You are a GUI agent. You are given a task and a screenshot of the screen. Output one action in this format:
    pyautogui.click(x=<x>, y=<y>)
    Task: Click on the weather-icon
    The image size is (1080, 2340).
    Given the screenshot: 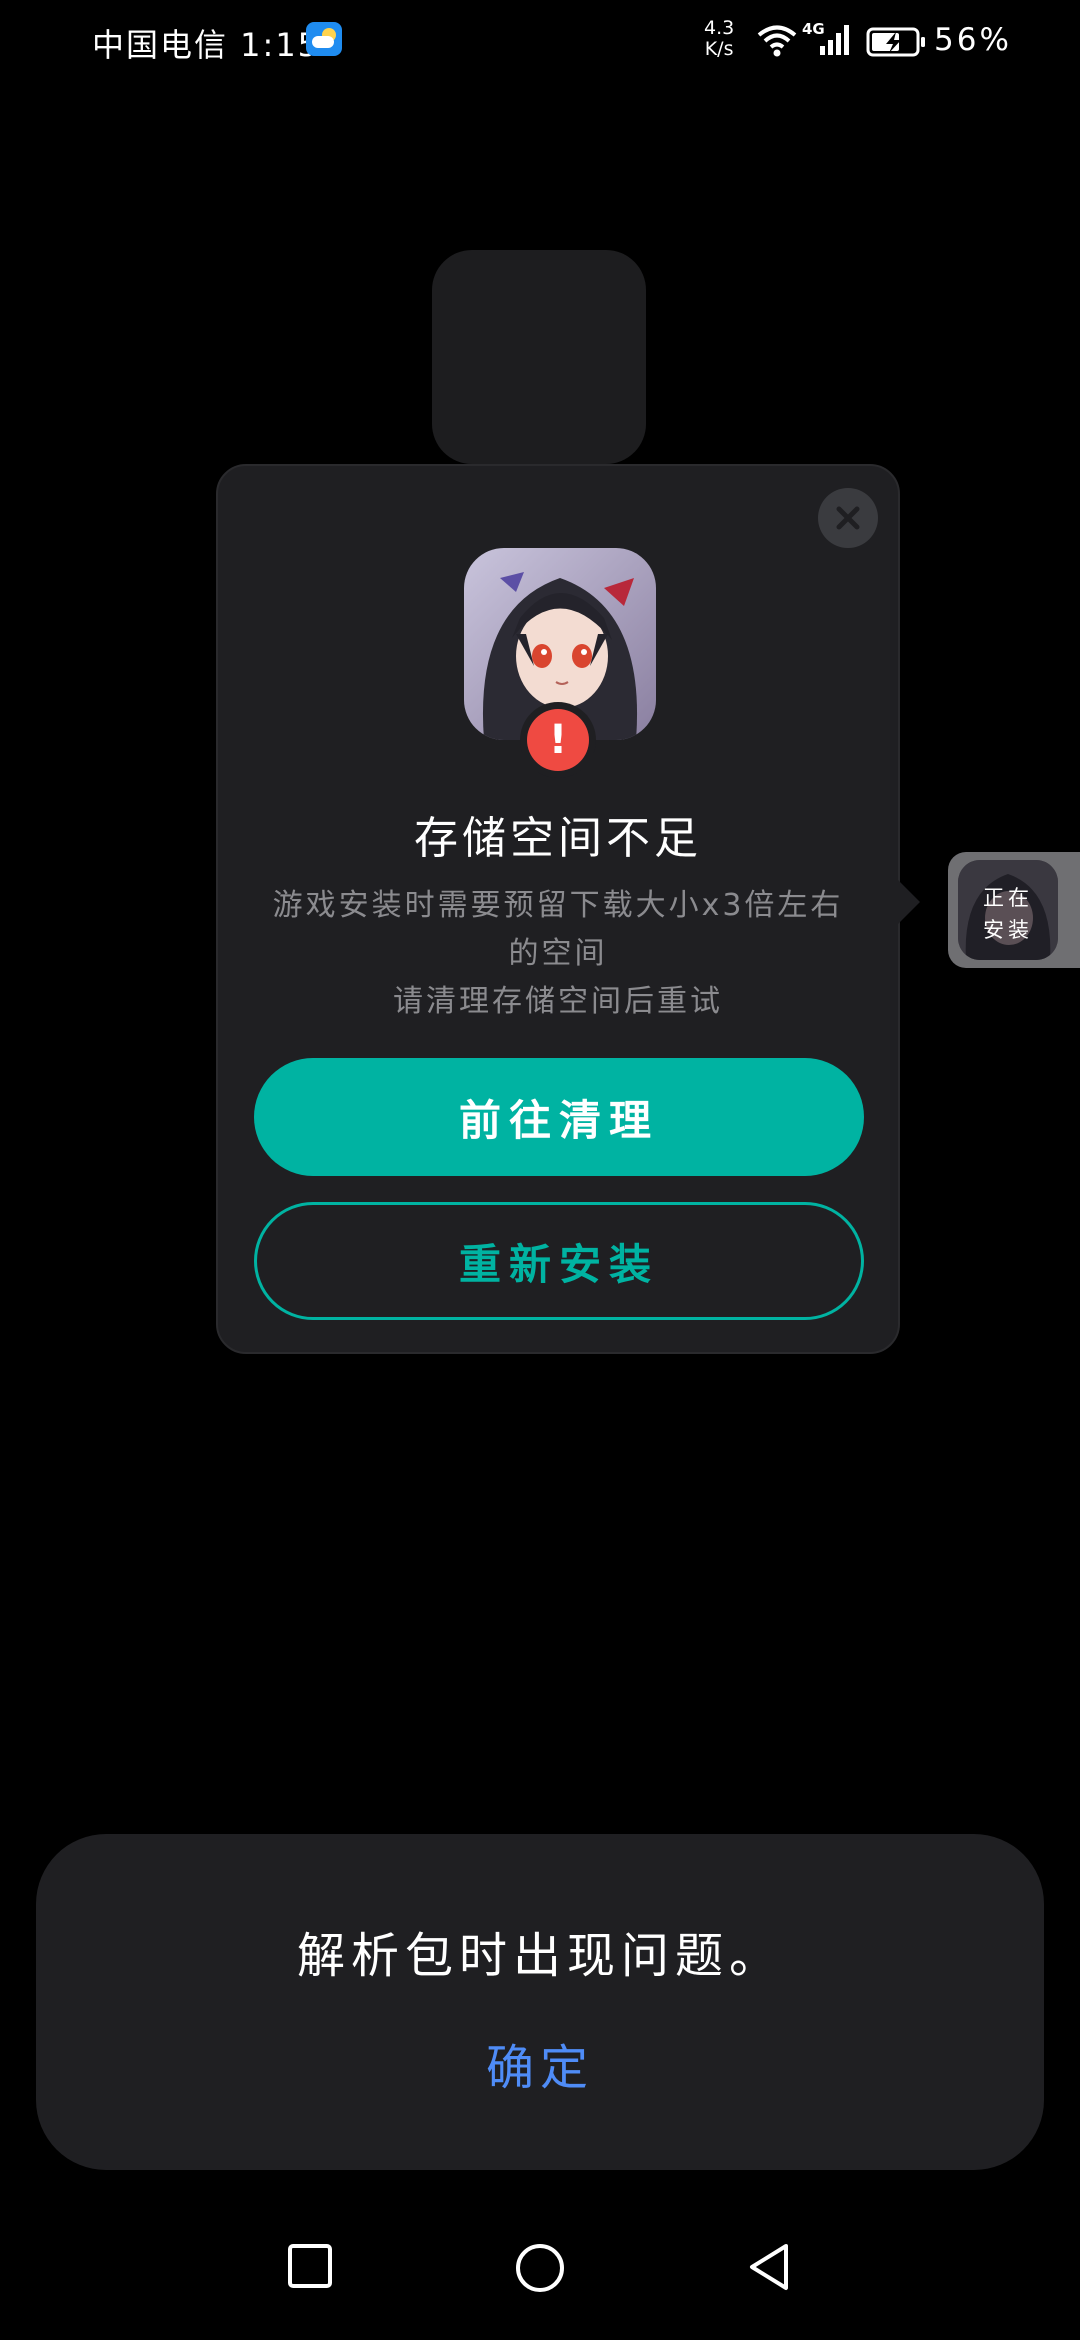 What is the action you would take?
    pyautogui.click(x=324, y=39)
    